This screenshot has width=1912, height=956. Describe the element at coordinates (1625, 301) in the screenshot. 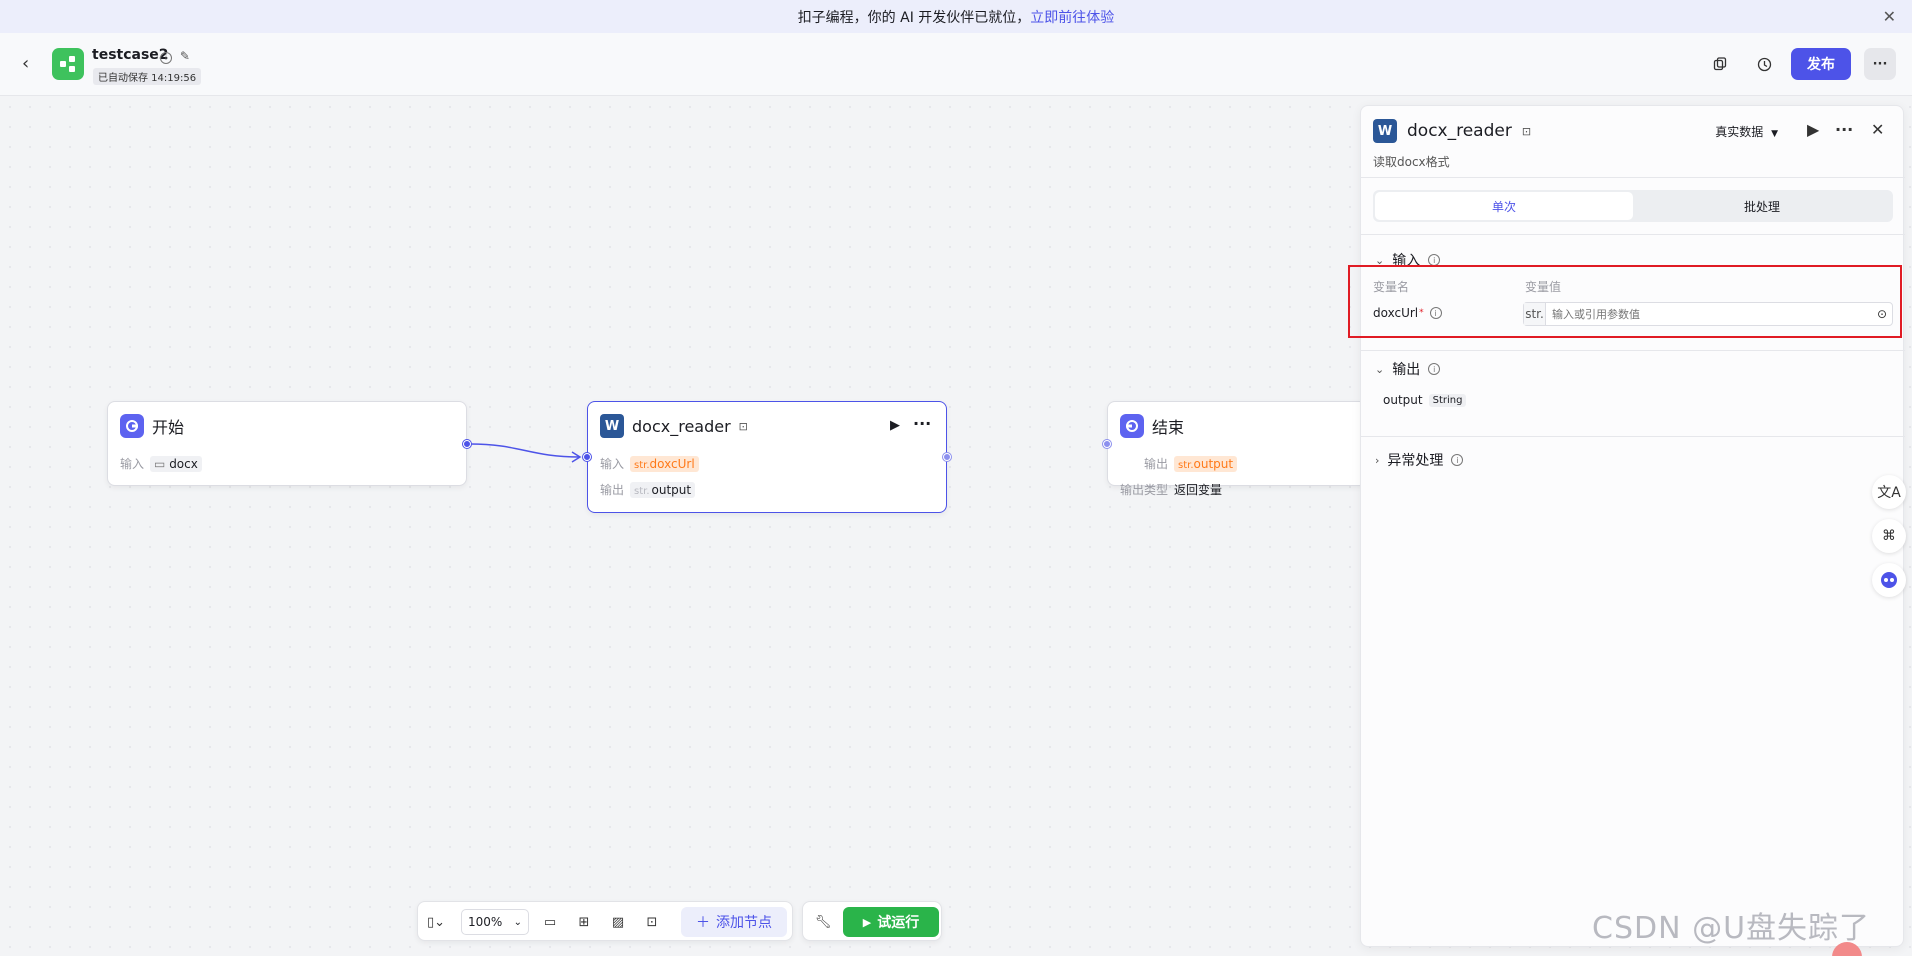

I see `highlight-box` at that location.